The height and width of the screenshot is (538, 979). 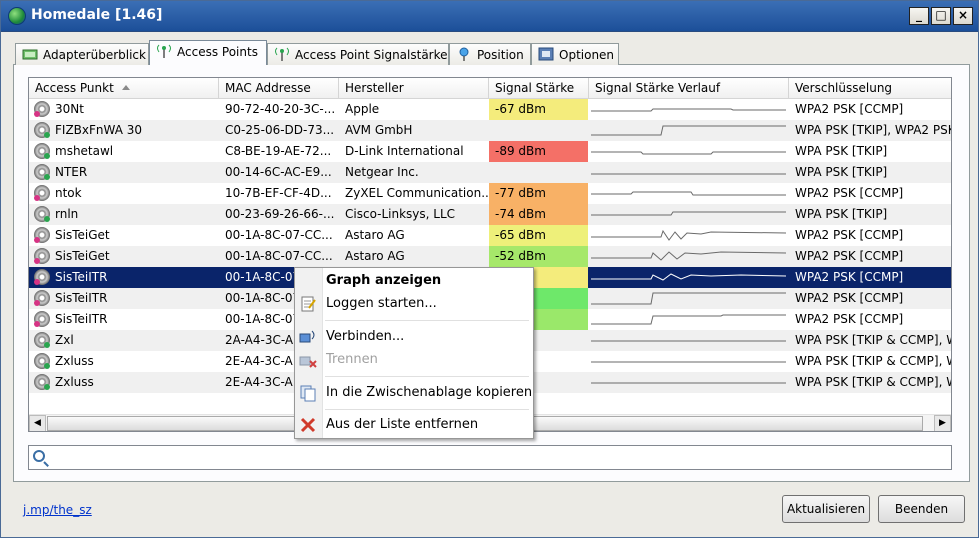 I want to click on column-header-signal-verlauf: Signal Stärke Verlauf, so click(x=689, y=88).